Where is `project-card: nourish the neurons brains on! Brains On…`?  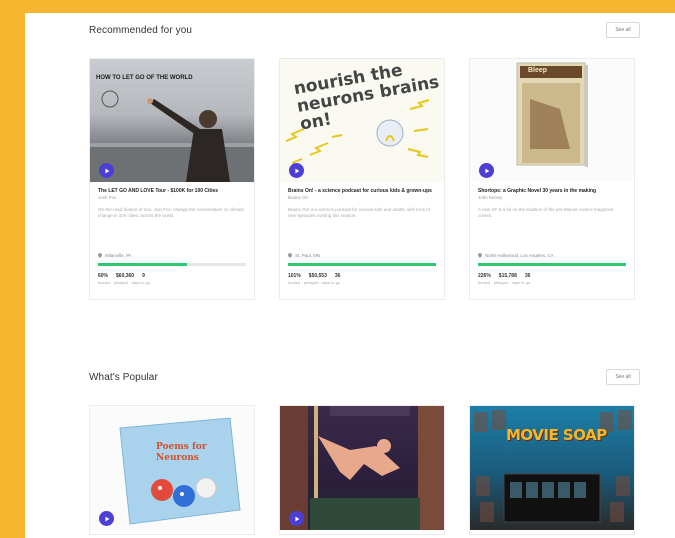 project-card: nourish the neurons brains on! Brains On… is located at coordinates (362, 179).